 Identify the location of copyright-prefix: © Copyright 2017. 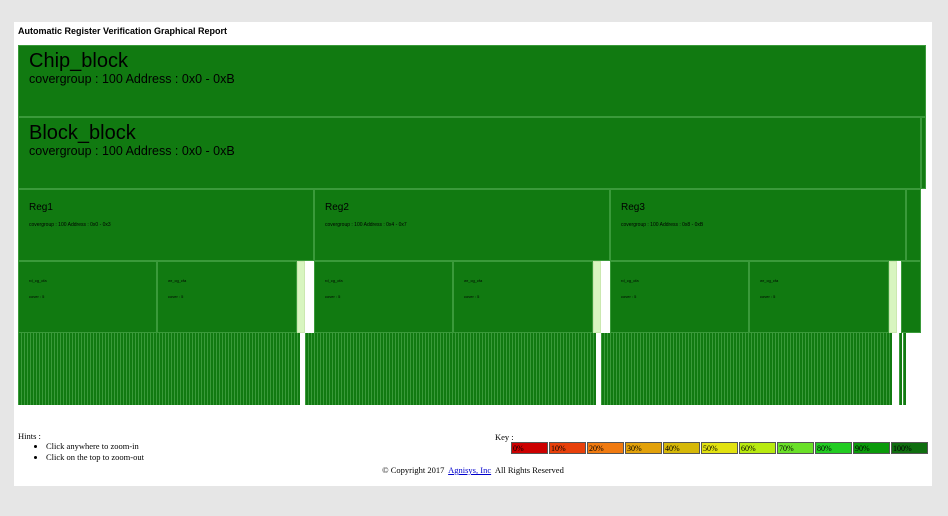
(413, 470).